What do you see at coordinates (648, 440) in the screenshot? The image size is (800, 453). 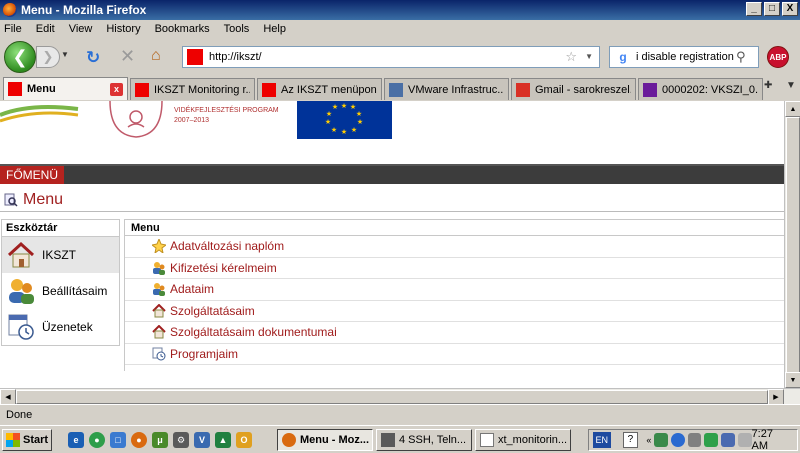 I see `tray-expand-icon: «` at bounding box center [648, 440].